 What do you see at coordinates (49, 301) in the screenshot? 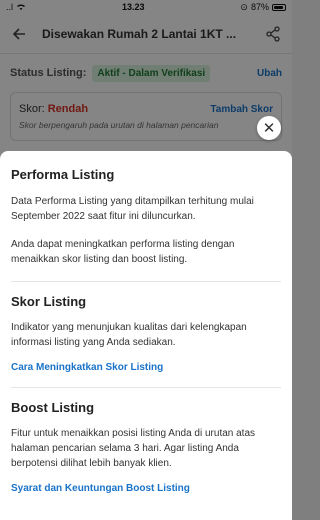
I see `score-section-title: Skor Listing` at bounding box center [49, 301].